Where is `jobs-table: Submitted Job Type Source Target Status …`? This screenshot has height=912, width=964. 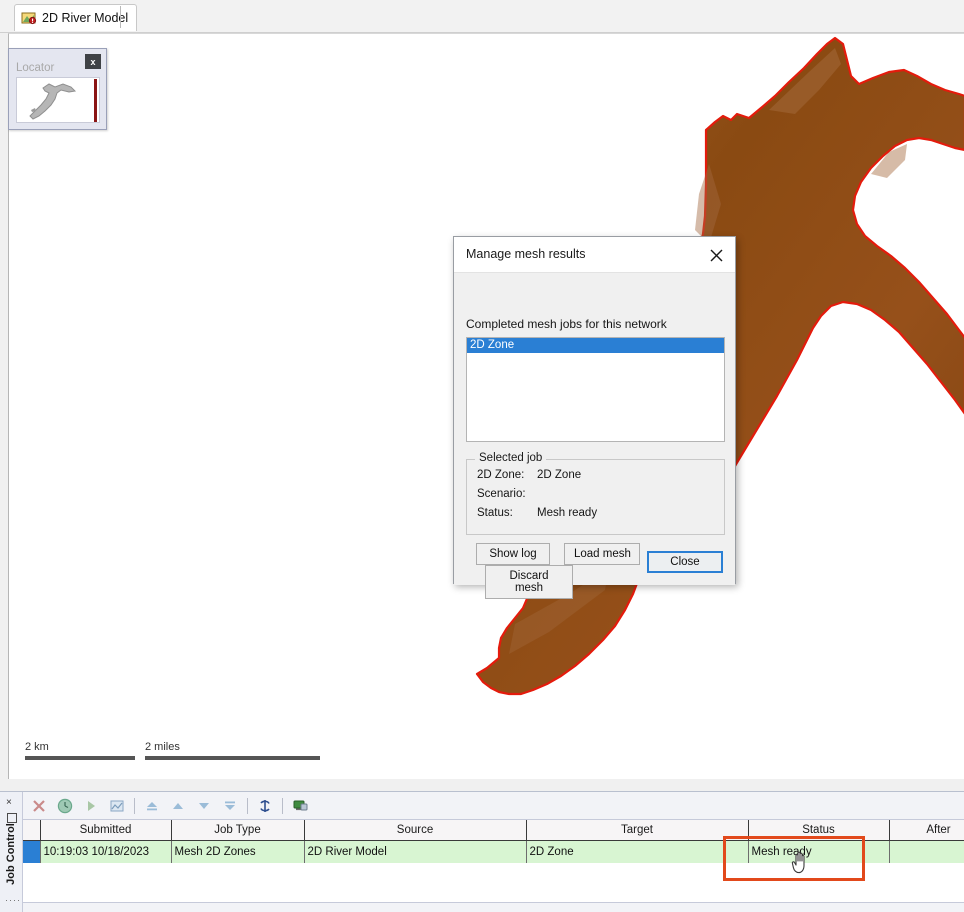 jobs-table: Submitted Job Type Source Target Status … is located at coordinates (493, 841).